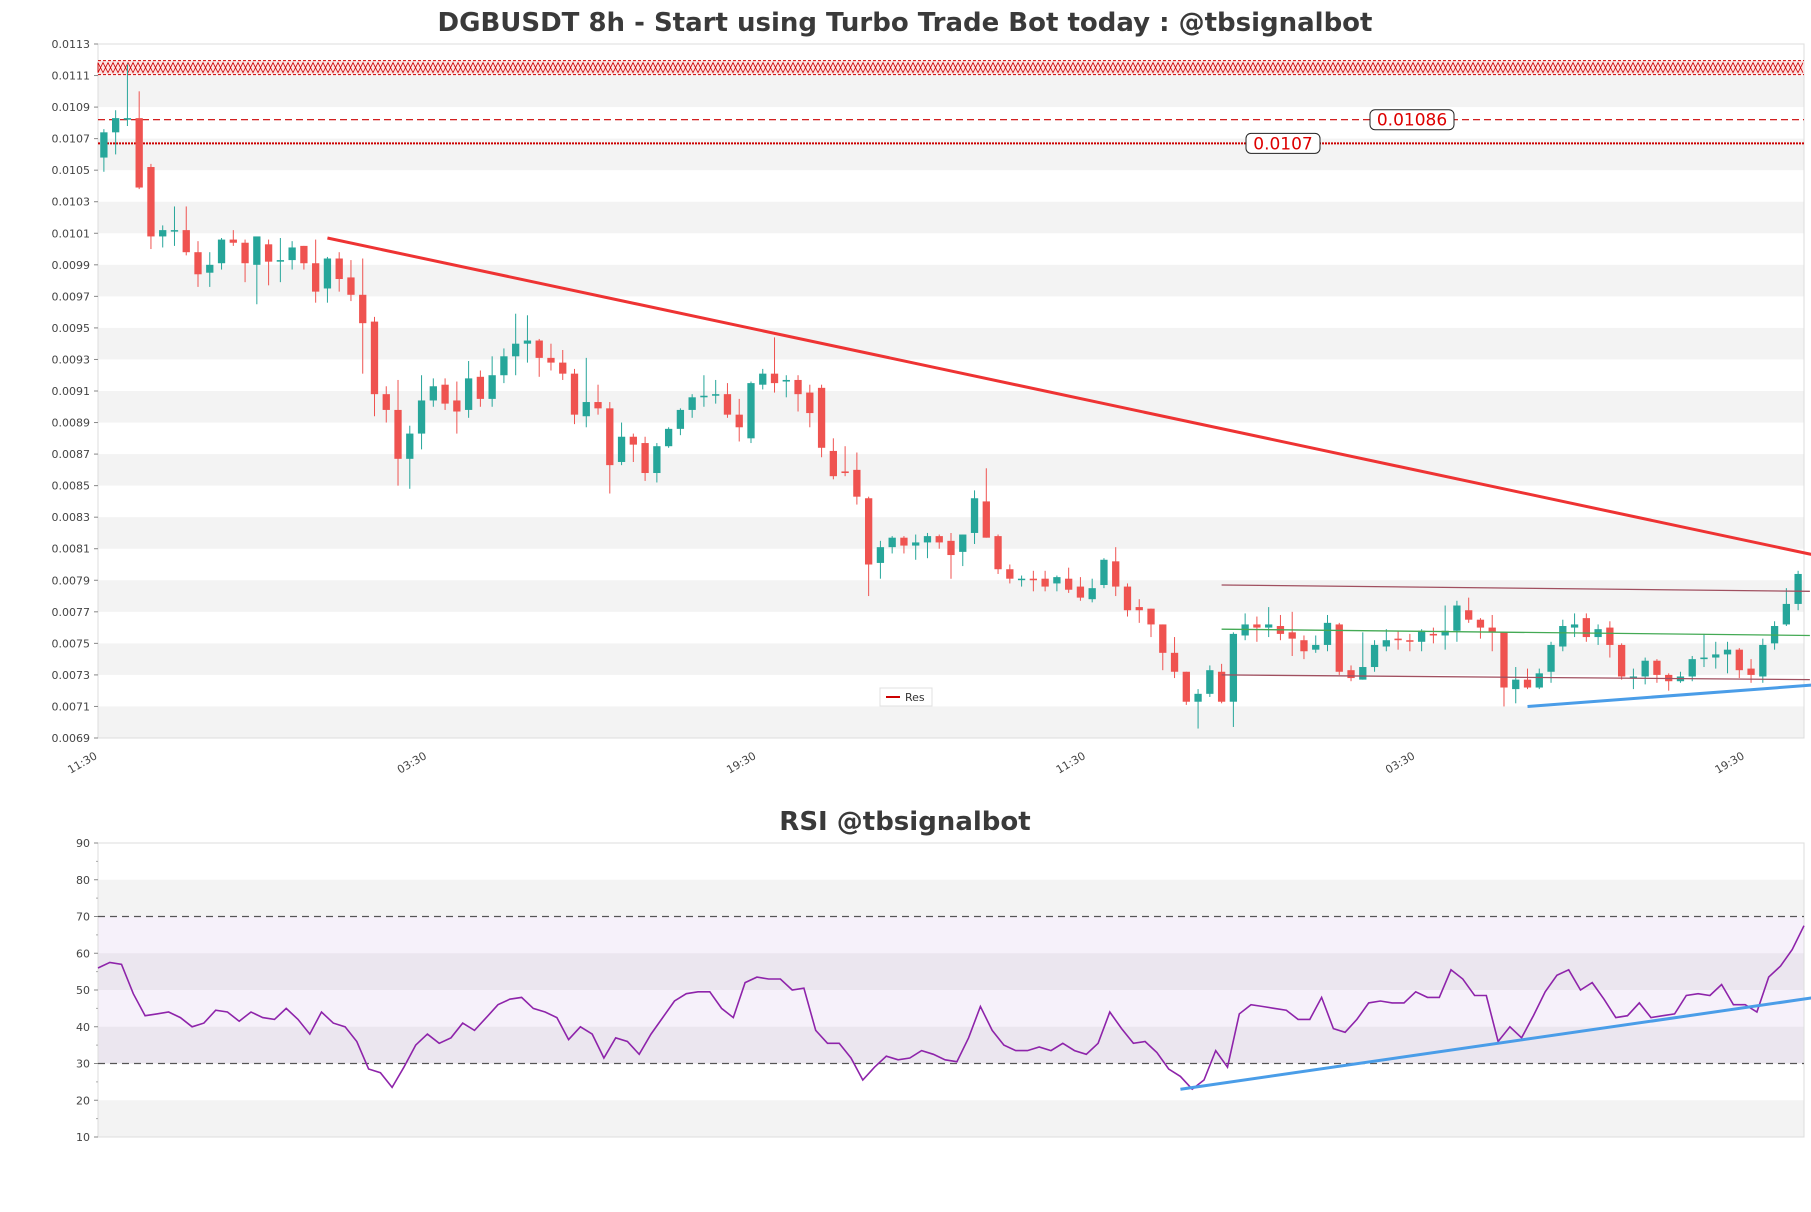  I want to click on y-tick-label: 40, so click(83, 1027).